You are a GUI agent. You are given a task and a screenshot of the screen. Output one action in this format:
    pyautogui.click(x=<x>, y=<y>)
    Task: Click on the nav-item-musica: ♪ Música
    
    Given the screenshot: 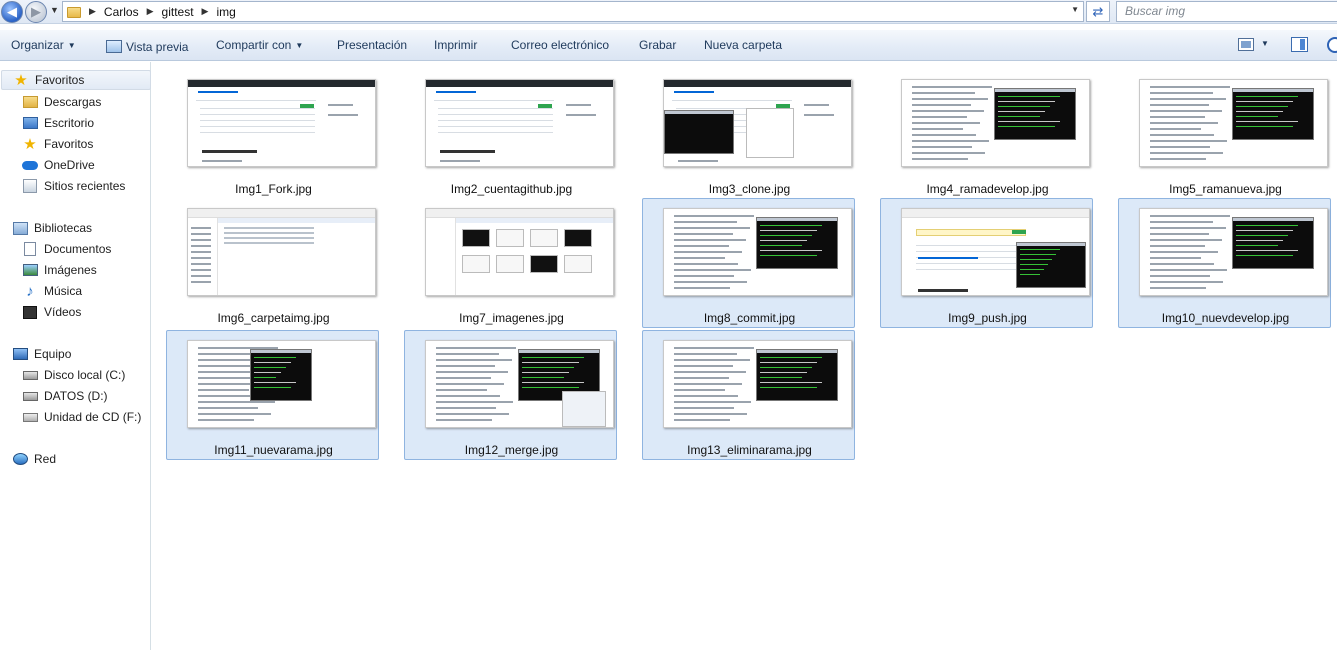 What is the action you would take?
    pyautogui.click(x=75, y=291)
    